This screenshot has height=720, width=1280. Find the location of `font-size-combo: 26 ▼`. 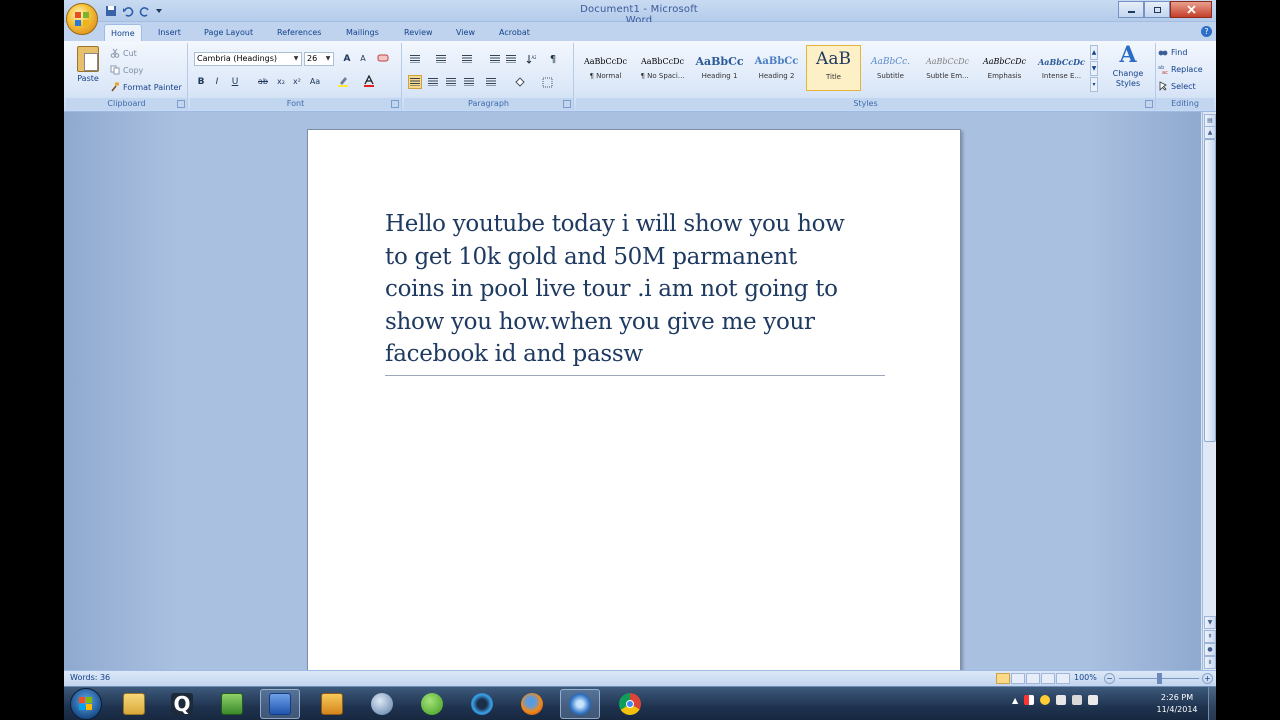

font-size-combo: 26 ▼ is located at coordinates (319, 59).